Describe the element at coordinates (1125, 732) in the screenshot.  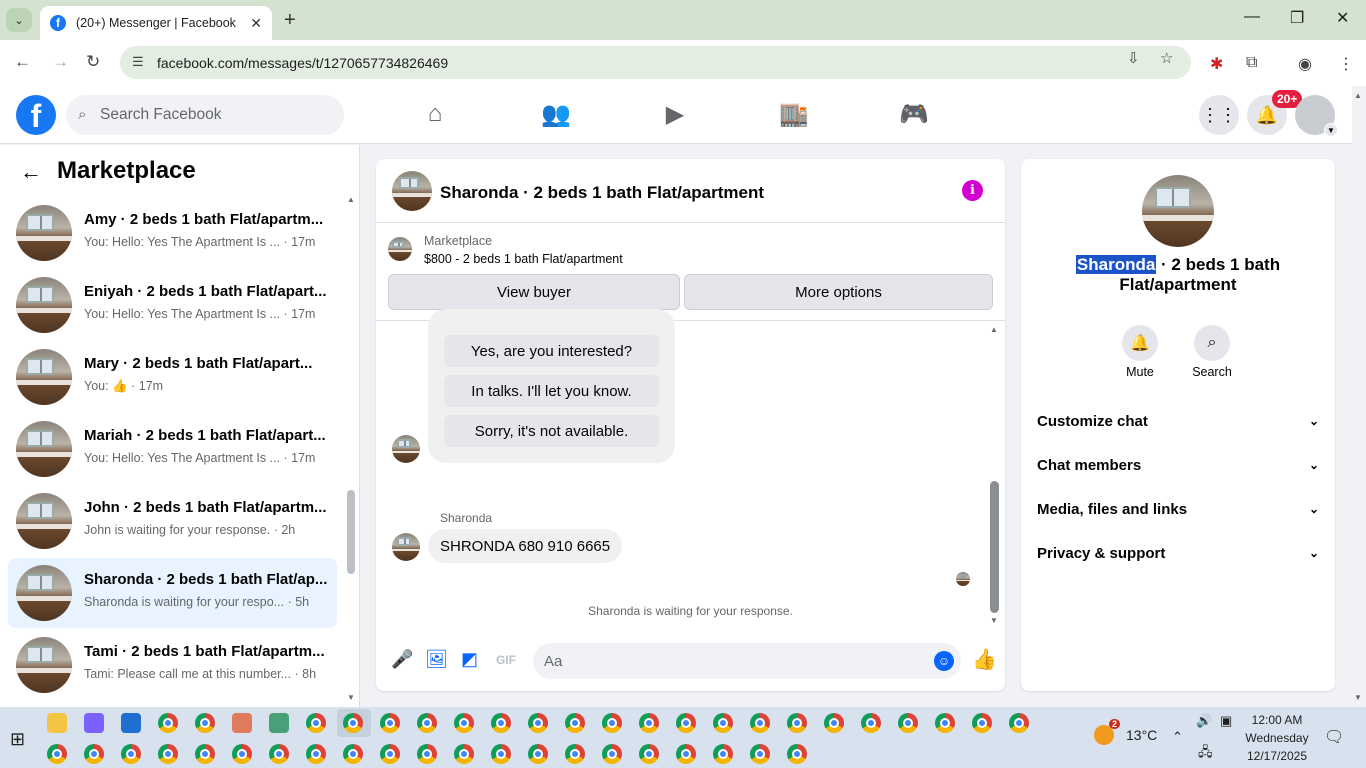
I see `weather-widget: 2 13°C` at that location.